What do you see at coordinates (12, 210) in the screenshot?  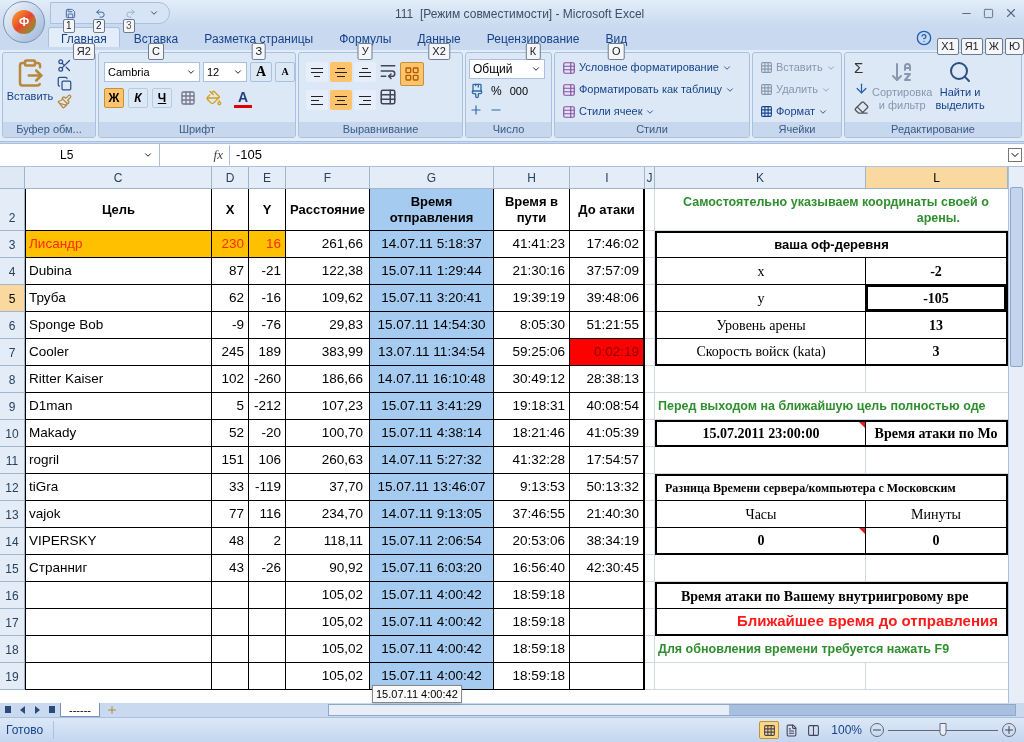 I see `row-header: 2` at bounding box center [12, 210].